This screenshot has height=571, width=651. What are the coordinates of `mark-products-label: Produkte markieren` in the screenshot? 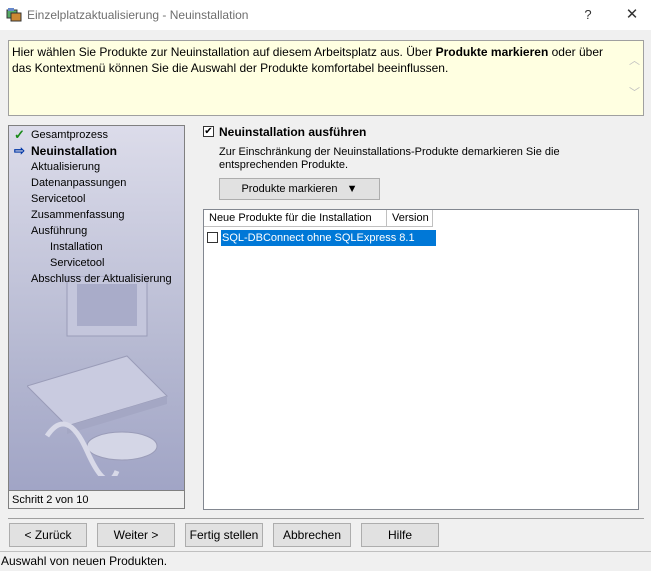 It's located at (289, 189).